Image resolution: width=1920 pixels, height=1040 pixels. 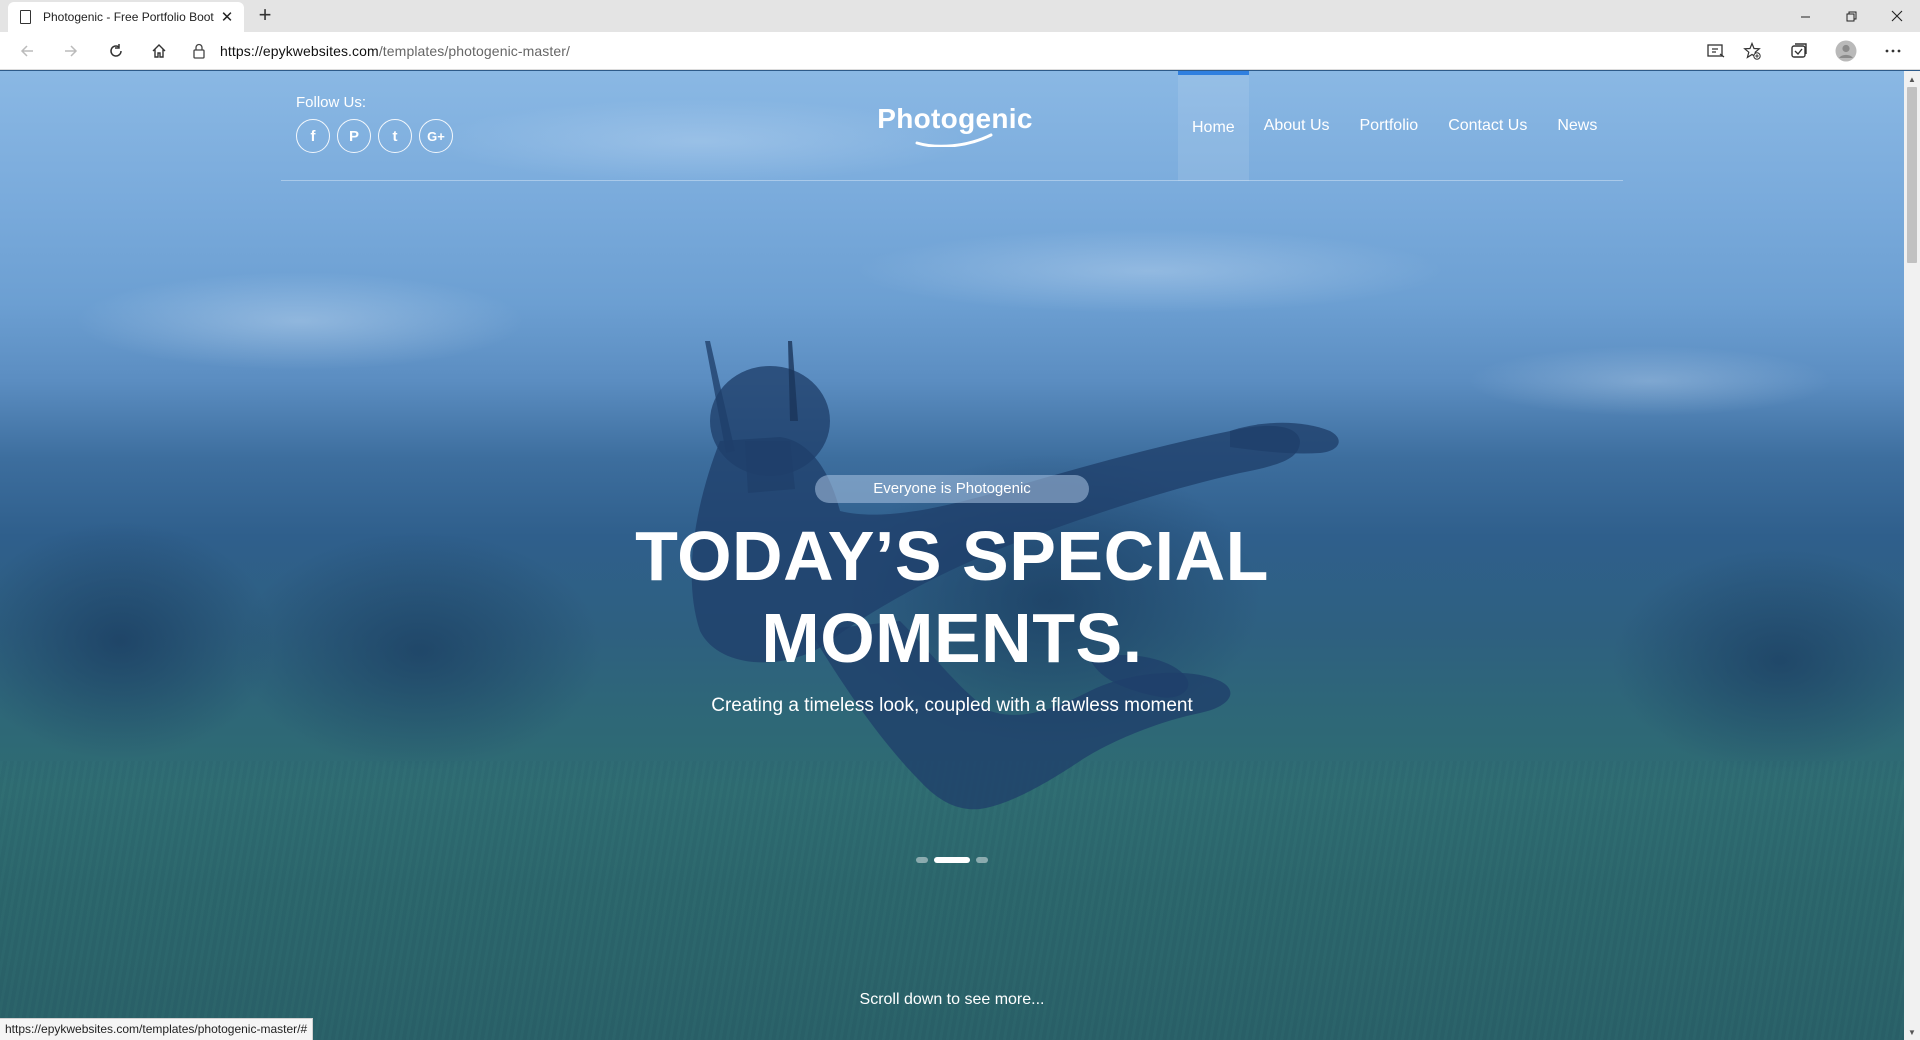 I want to click on nav-about-us: About Us, so click(x=1297, y=126).